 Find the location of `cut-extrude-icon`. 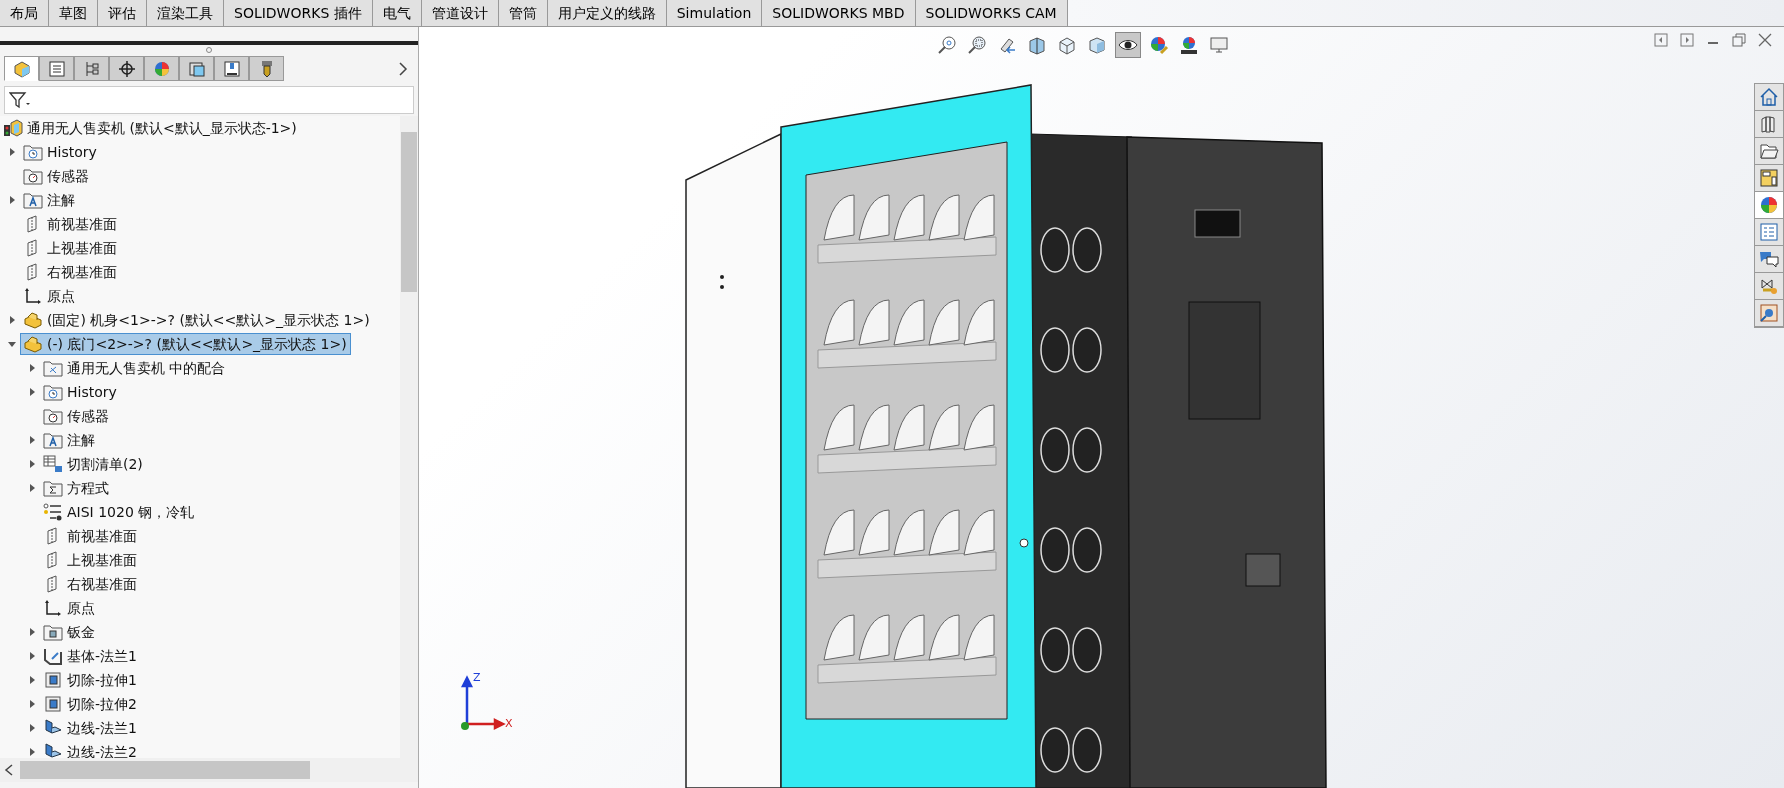

cut-extrude-icon is located at coordinates (53, 704).